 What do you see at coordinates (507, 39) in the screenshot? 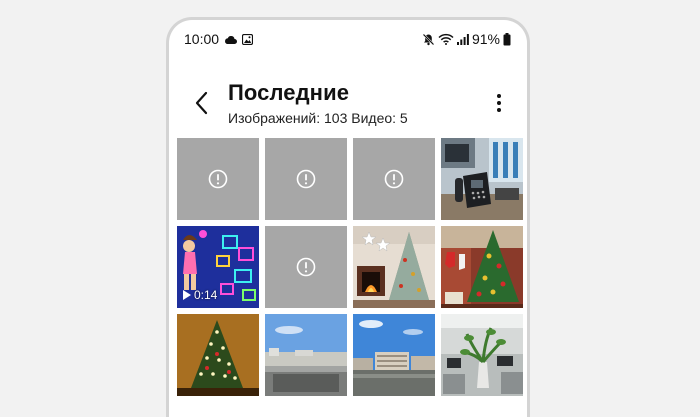
I see `battery-icon` at bounding box center [507, 39].